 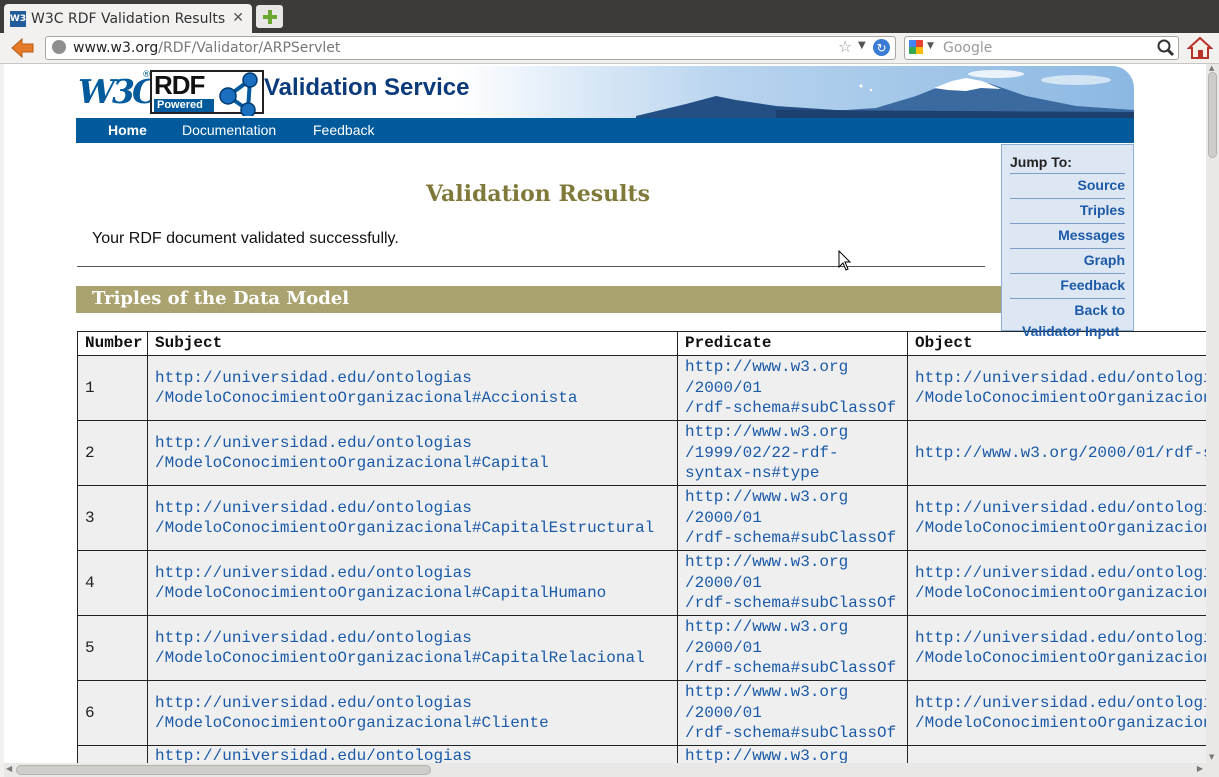 I want to click on nav-home-link: Home, so click(x=127, y=130).